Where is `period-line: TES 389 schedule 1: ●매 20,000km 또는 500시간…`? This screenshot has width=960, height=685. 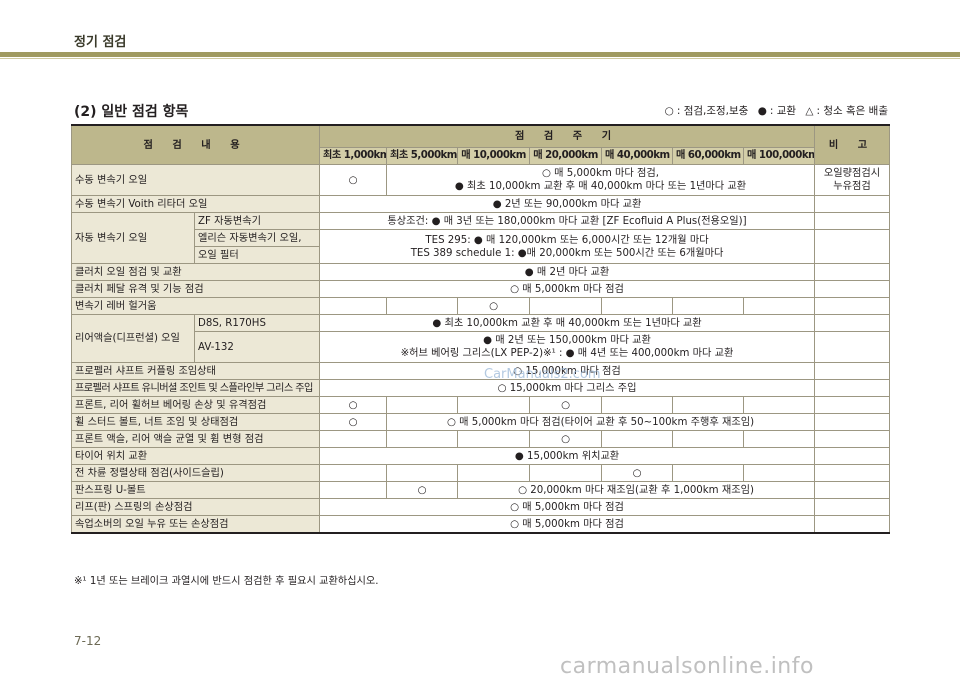 period-line: TES 389 schedule 1: ●매 20,000km 또는 500시간… is located at coordinates (567, 253).